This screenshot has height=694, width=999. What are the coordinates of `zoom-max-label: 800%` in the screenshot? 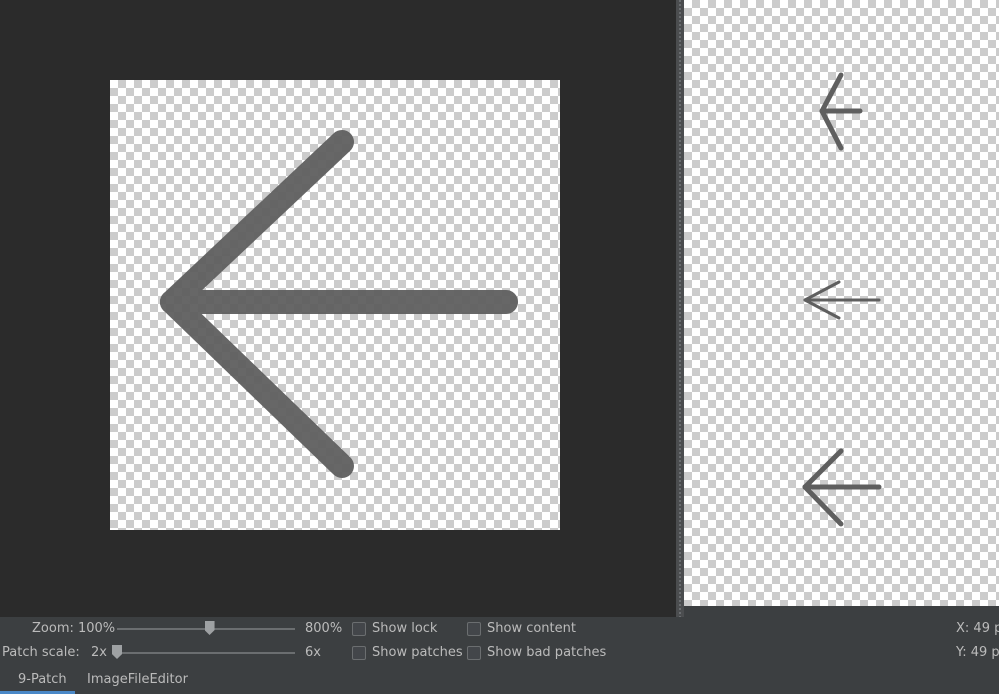 It's located at (324, 628).